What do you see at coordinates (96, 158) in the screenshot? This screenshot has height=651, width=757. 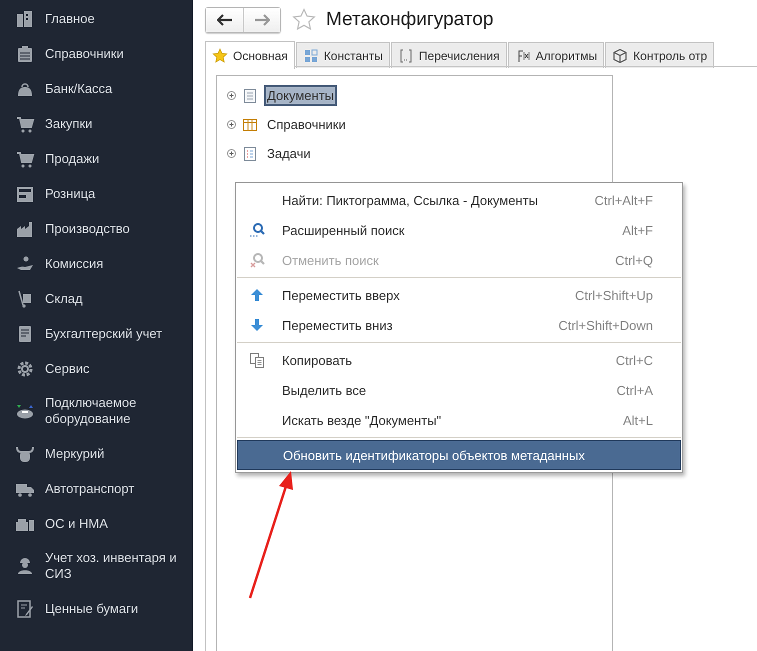 I see `sidebar-item: Продажи` at bounding box center [96, 158].